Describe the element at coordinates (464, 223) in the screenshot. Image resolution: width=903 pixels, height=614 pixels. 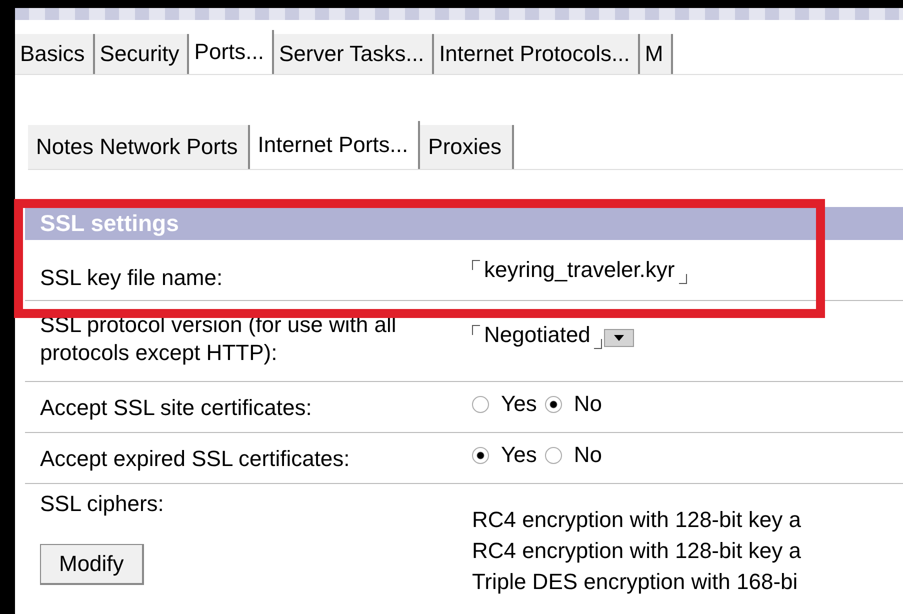
I see `section-header: SSL settings` at that location.